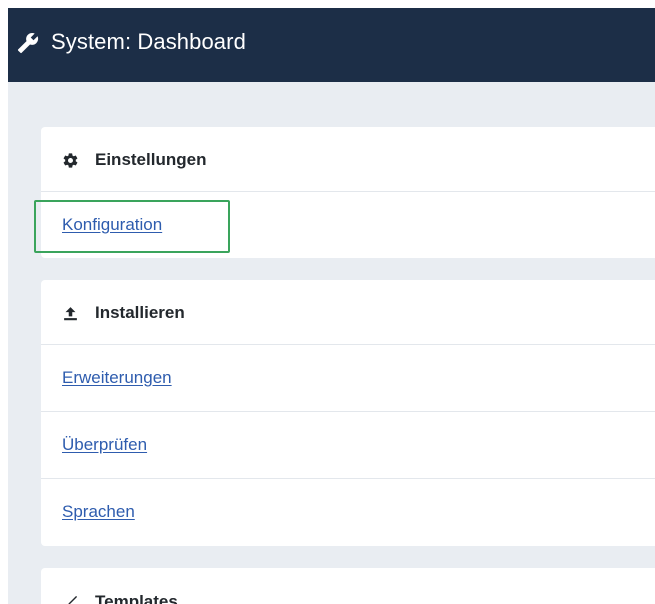  Describe the element at coordinates (104, 445) in the screenshot. I see `link-ueberpruefen: Überprüfen` at that location.